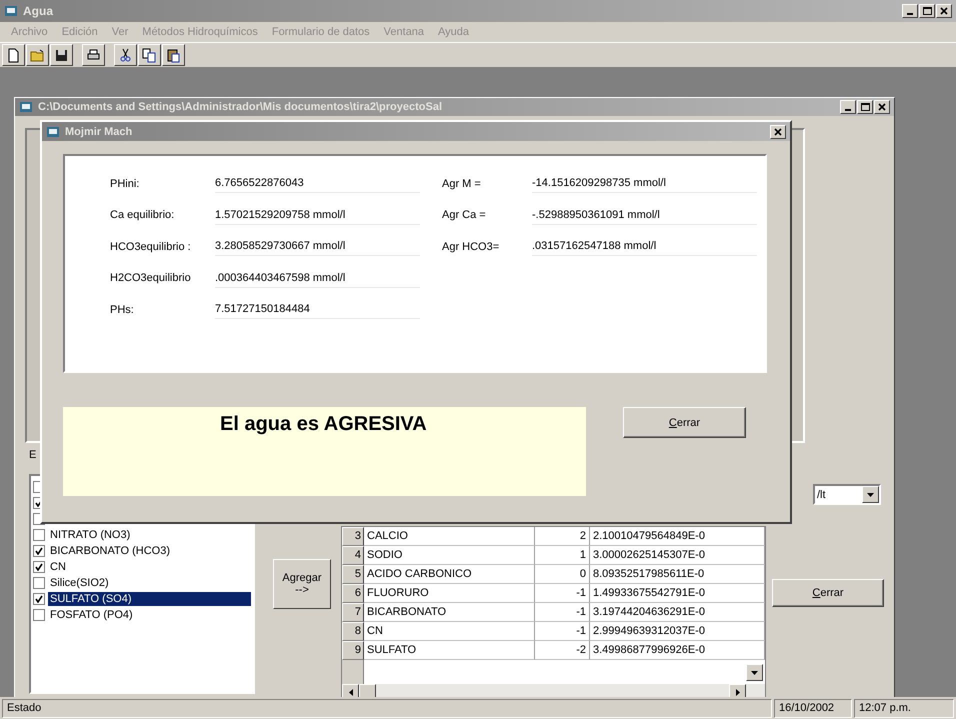 Image resolution: width=956 pixels, height=719 pixels. Describe the element at coordinates (677, 612) in the screenshot. I see `table-cell: 3.19744204636291E-0` at that location.